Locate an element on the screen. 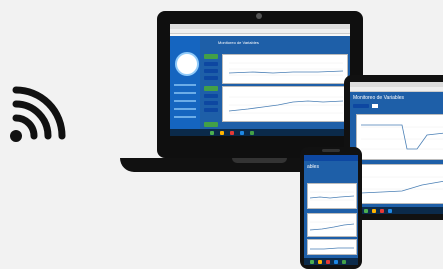 Image resolution: width=443 pixels, height=269 pixels. phone-speaker is located at coordinates (331, 150).